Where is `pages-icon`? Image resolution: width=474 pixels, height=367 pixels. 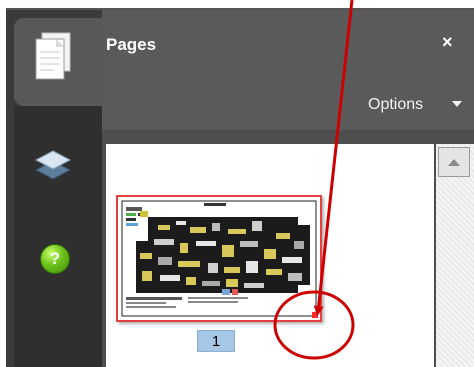
pages-icon is located at coordinates (53, 56).